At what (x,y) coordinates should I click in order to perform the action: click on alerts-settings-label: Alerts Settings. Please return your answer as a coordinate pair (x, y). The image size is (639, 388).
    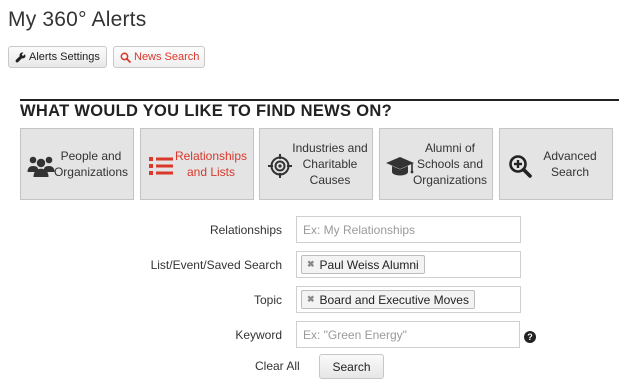
    Looking at the image, I should click on (64, 57).